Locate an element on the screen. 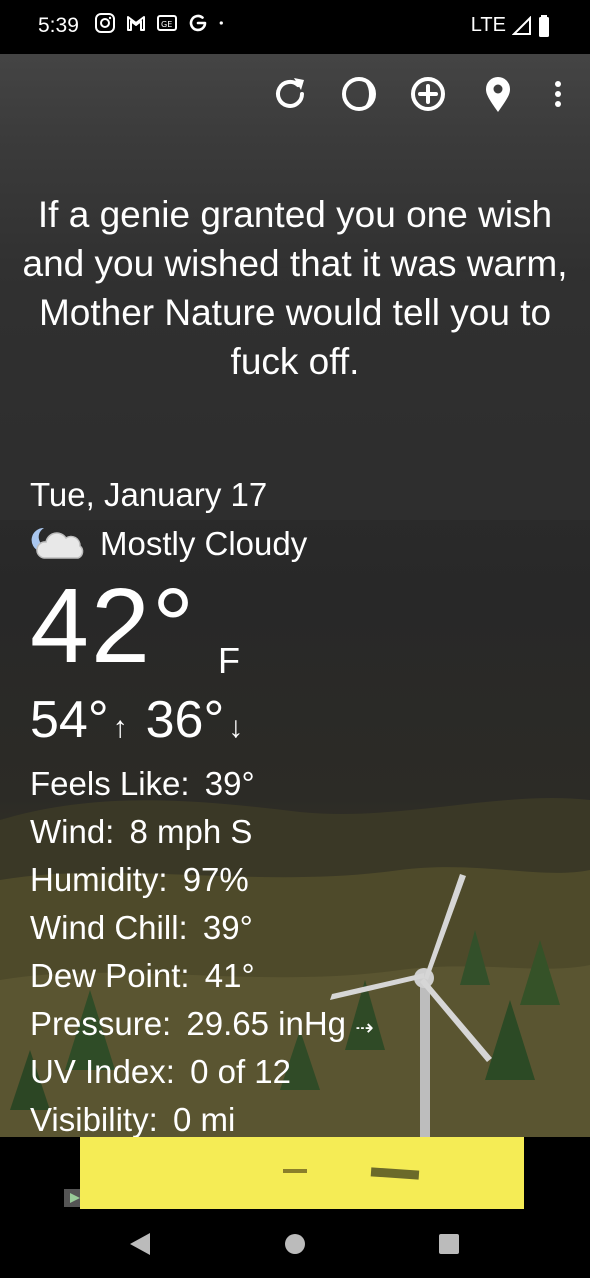  refresh-icon is located at coordinates (290, 93).